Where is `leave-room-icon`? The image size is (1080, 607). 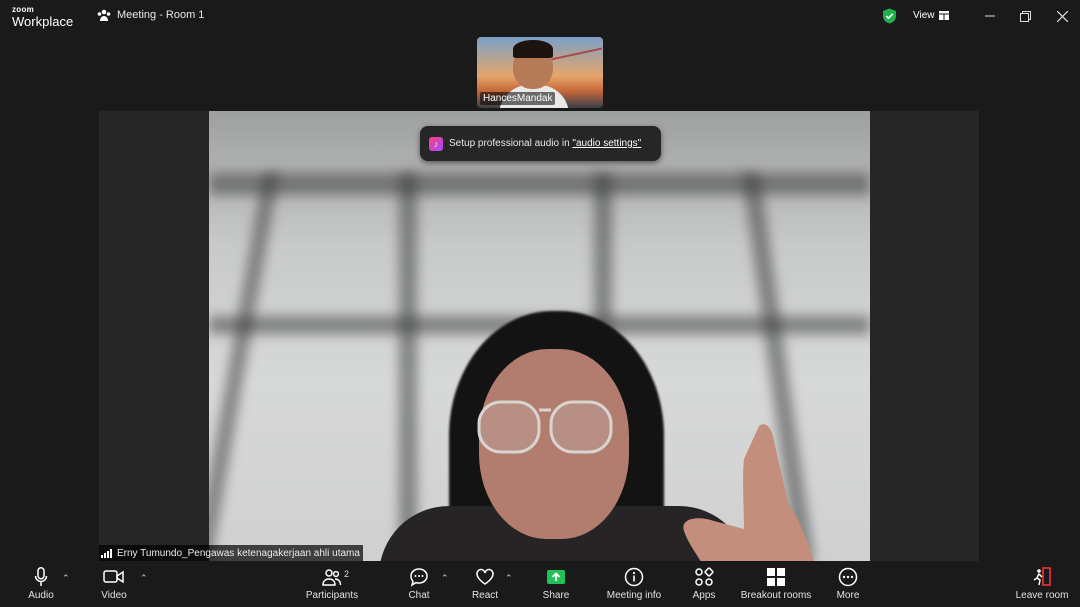 leave-room-icon is located at coordinates (1042, 576).